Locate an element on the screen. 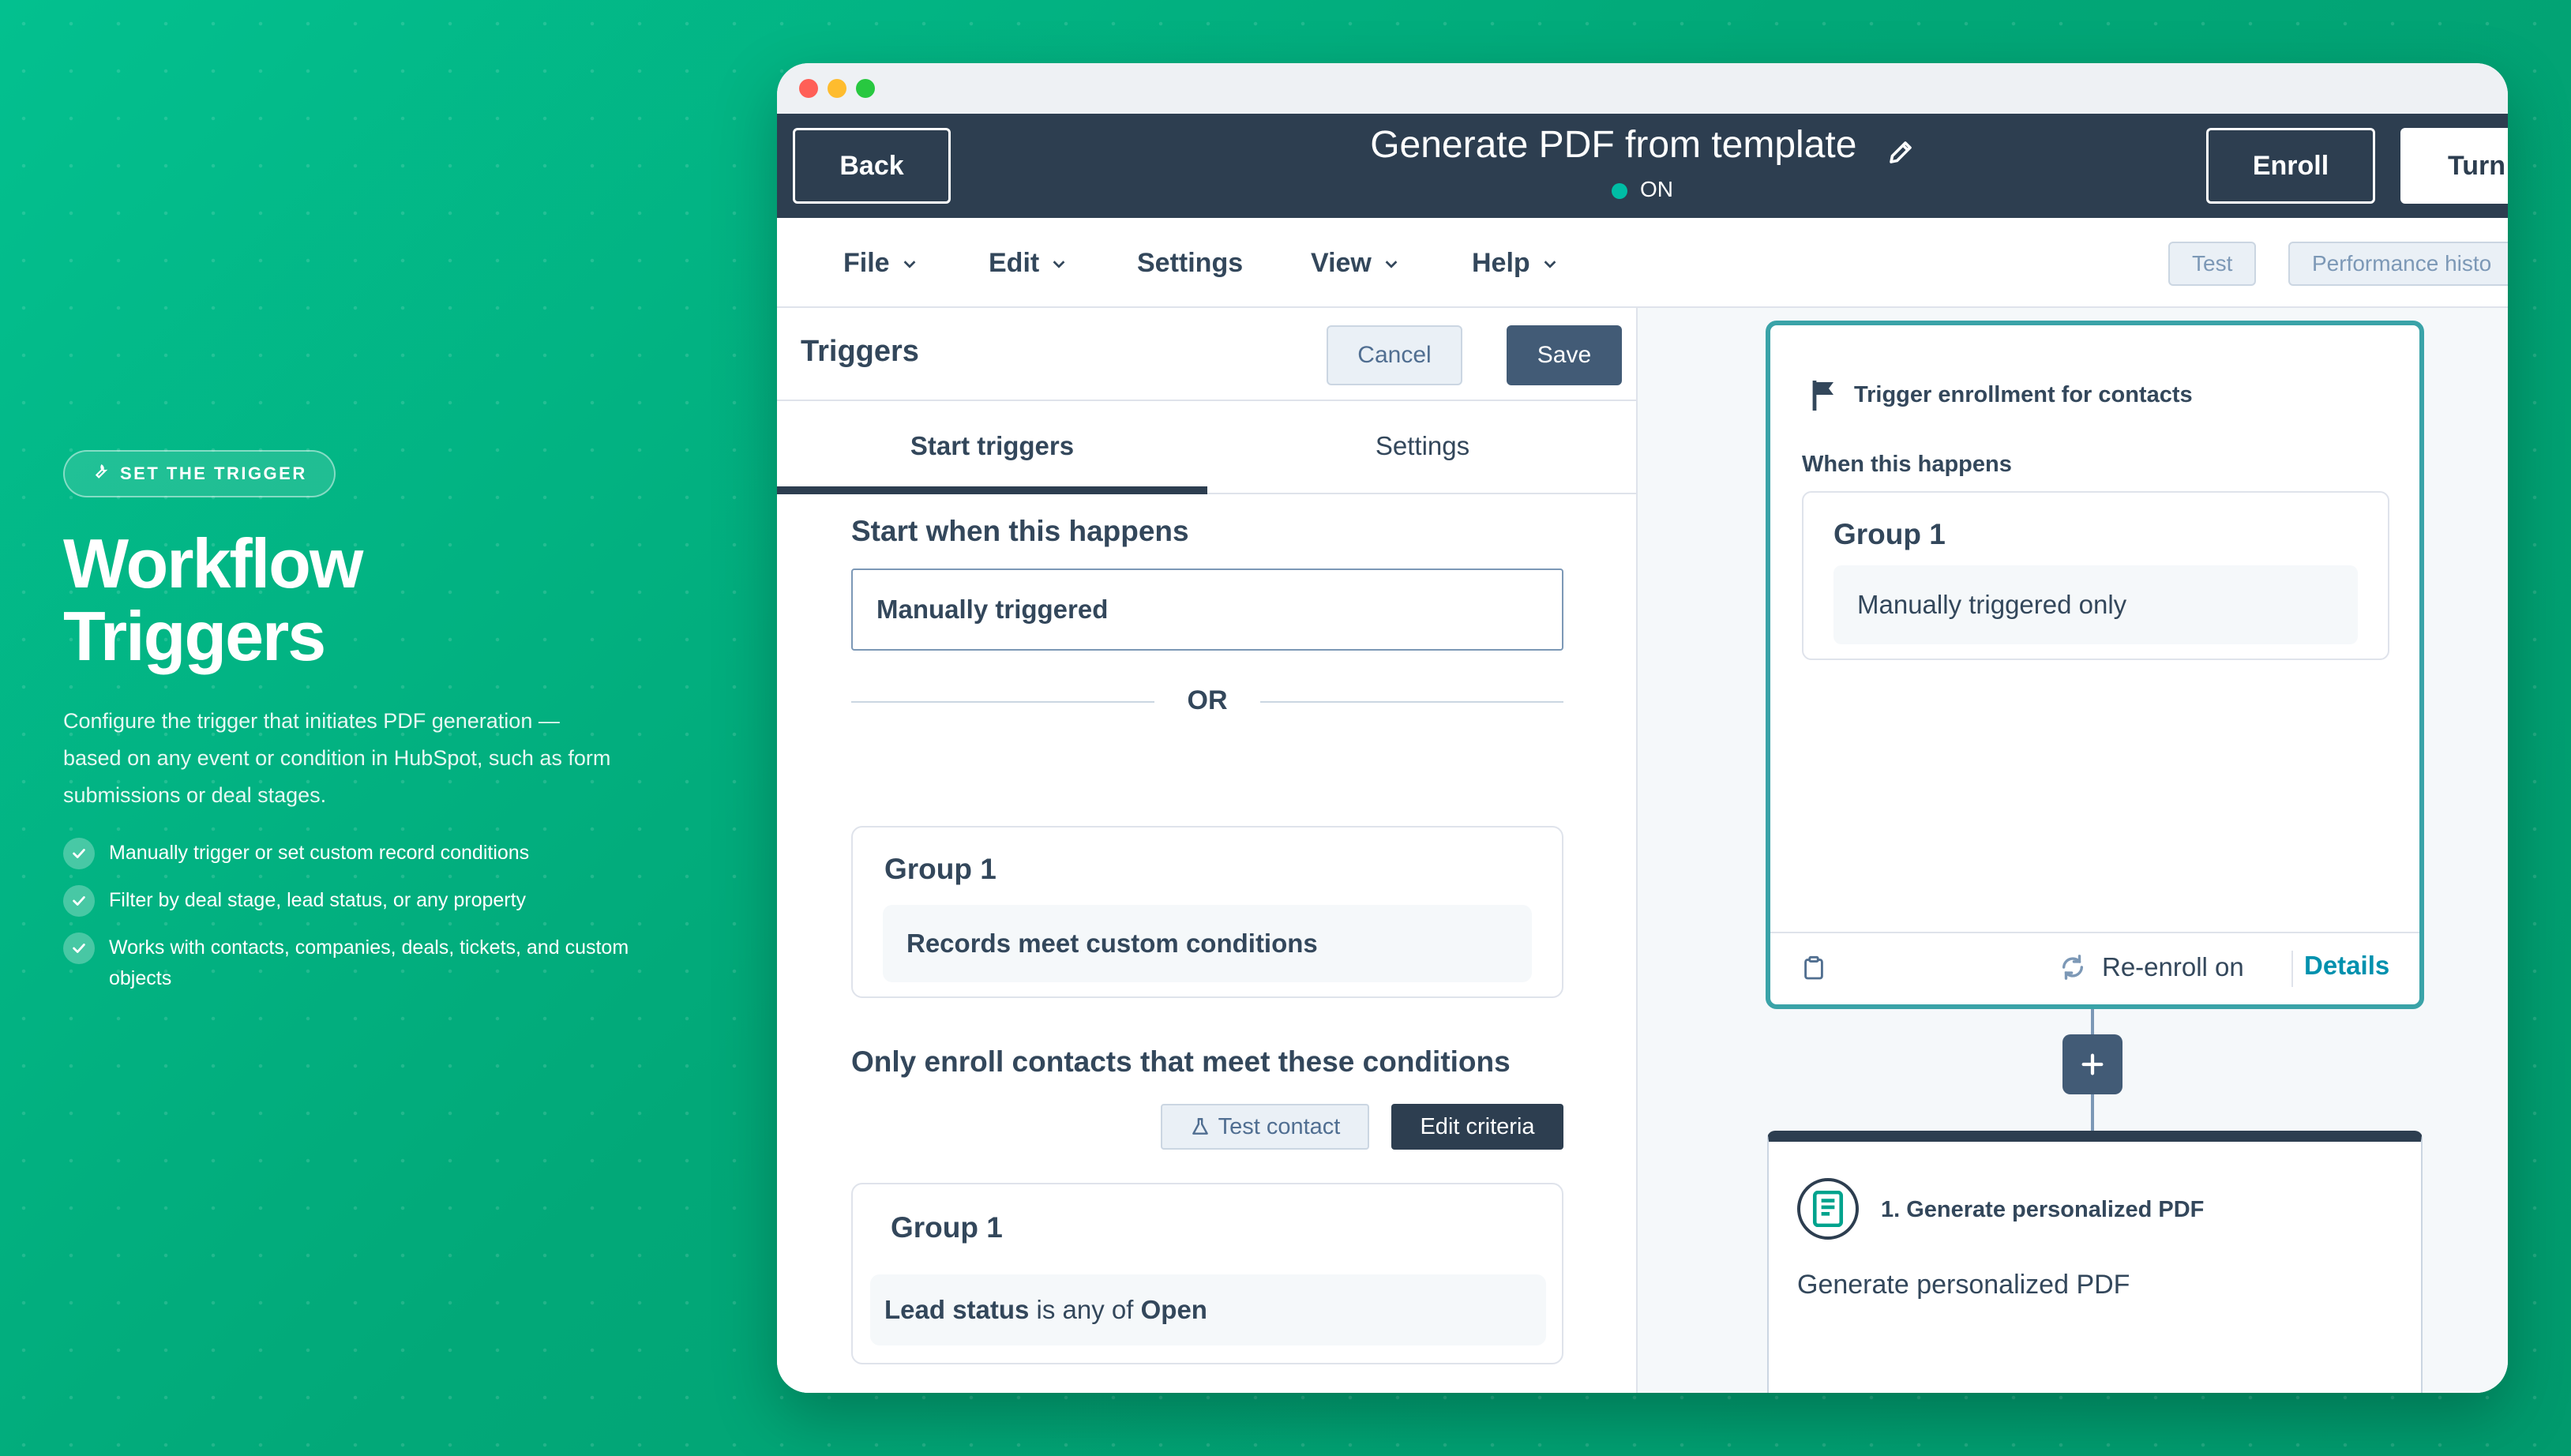  section-pill: SET THE TRIGGER is located at coordinates (199, 473).